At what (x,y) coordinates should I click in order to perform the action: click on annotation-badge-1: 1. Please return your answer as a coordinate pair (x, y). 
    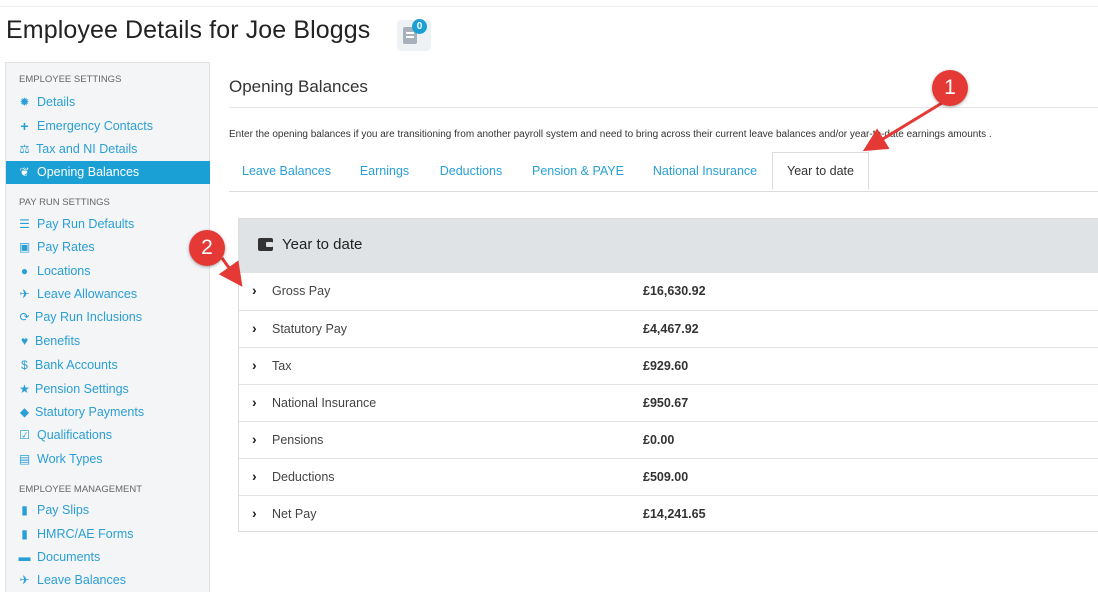
    Looking at the image, I should click on (950, 88).